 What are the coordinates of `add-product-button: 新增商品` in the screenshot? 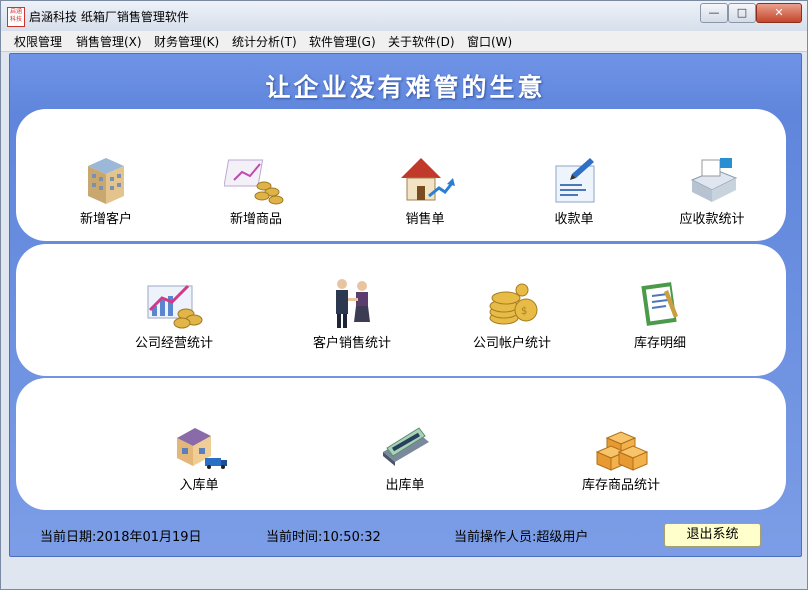 It's located at (256, 189).